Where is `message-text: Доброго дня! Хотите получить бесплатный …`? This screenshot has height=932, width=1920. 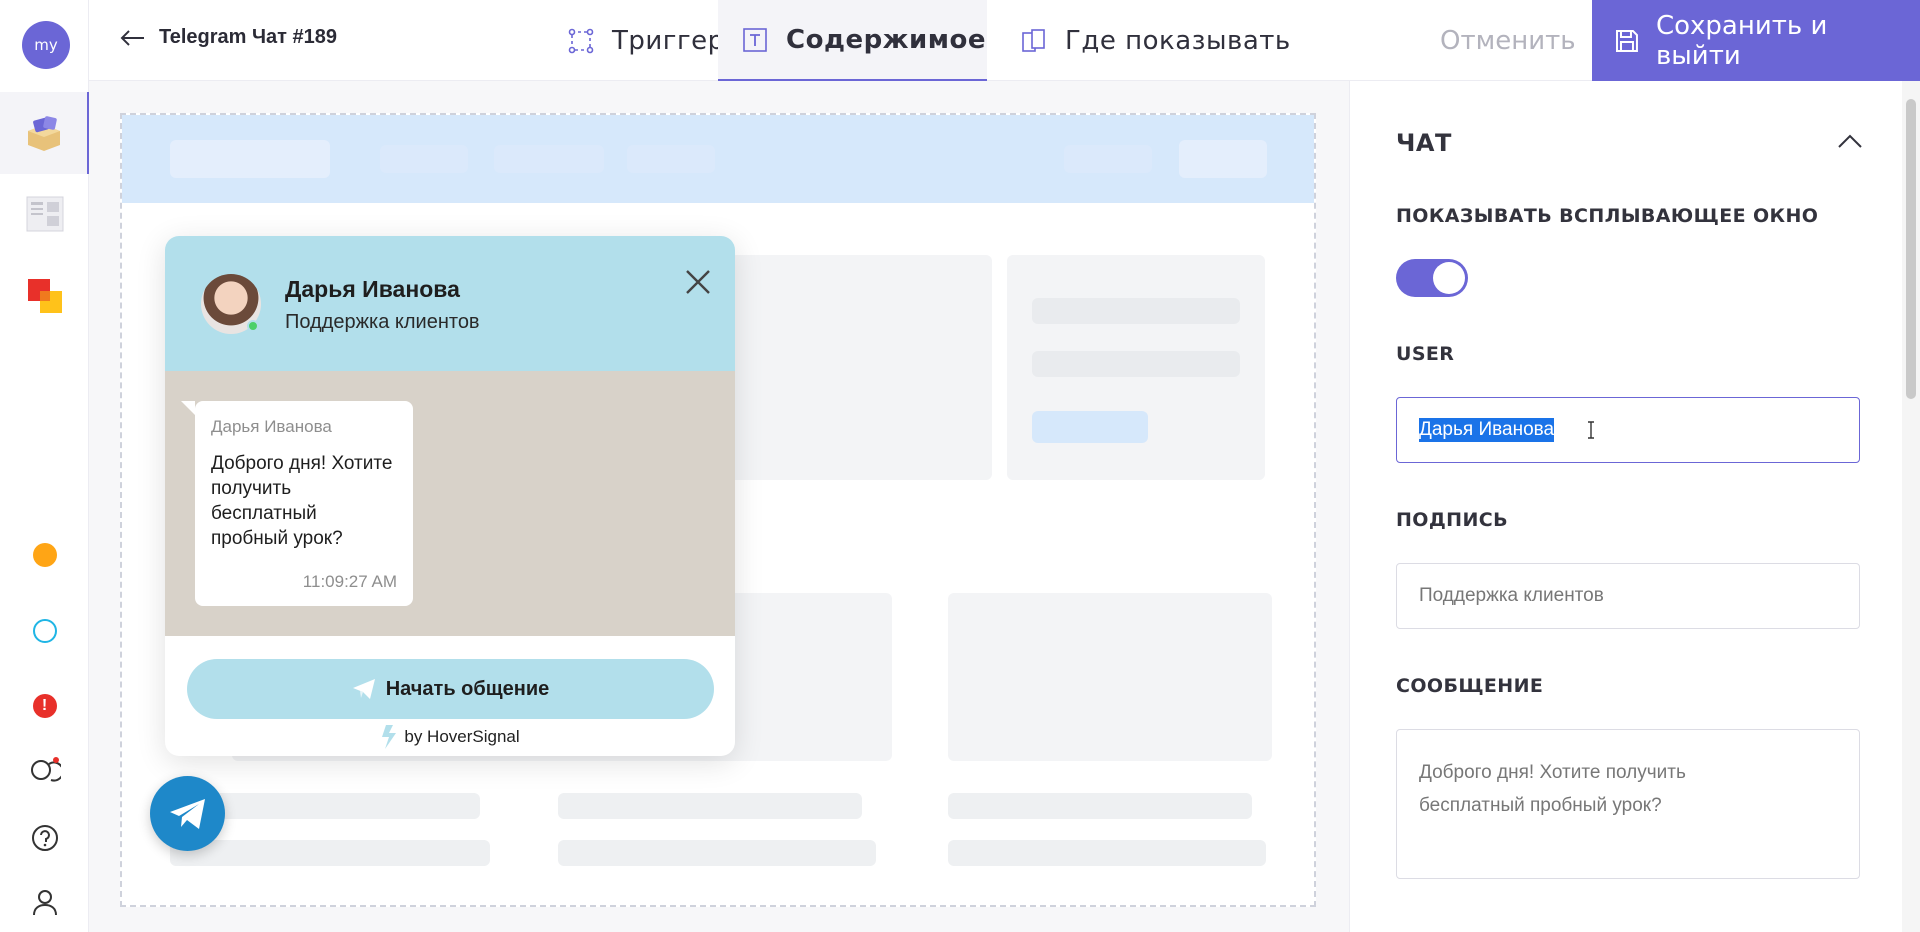 message-text: Доброго дня! Хотите получить бесплатный … is located at coordinates (302, 501).